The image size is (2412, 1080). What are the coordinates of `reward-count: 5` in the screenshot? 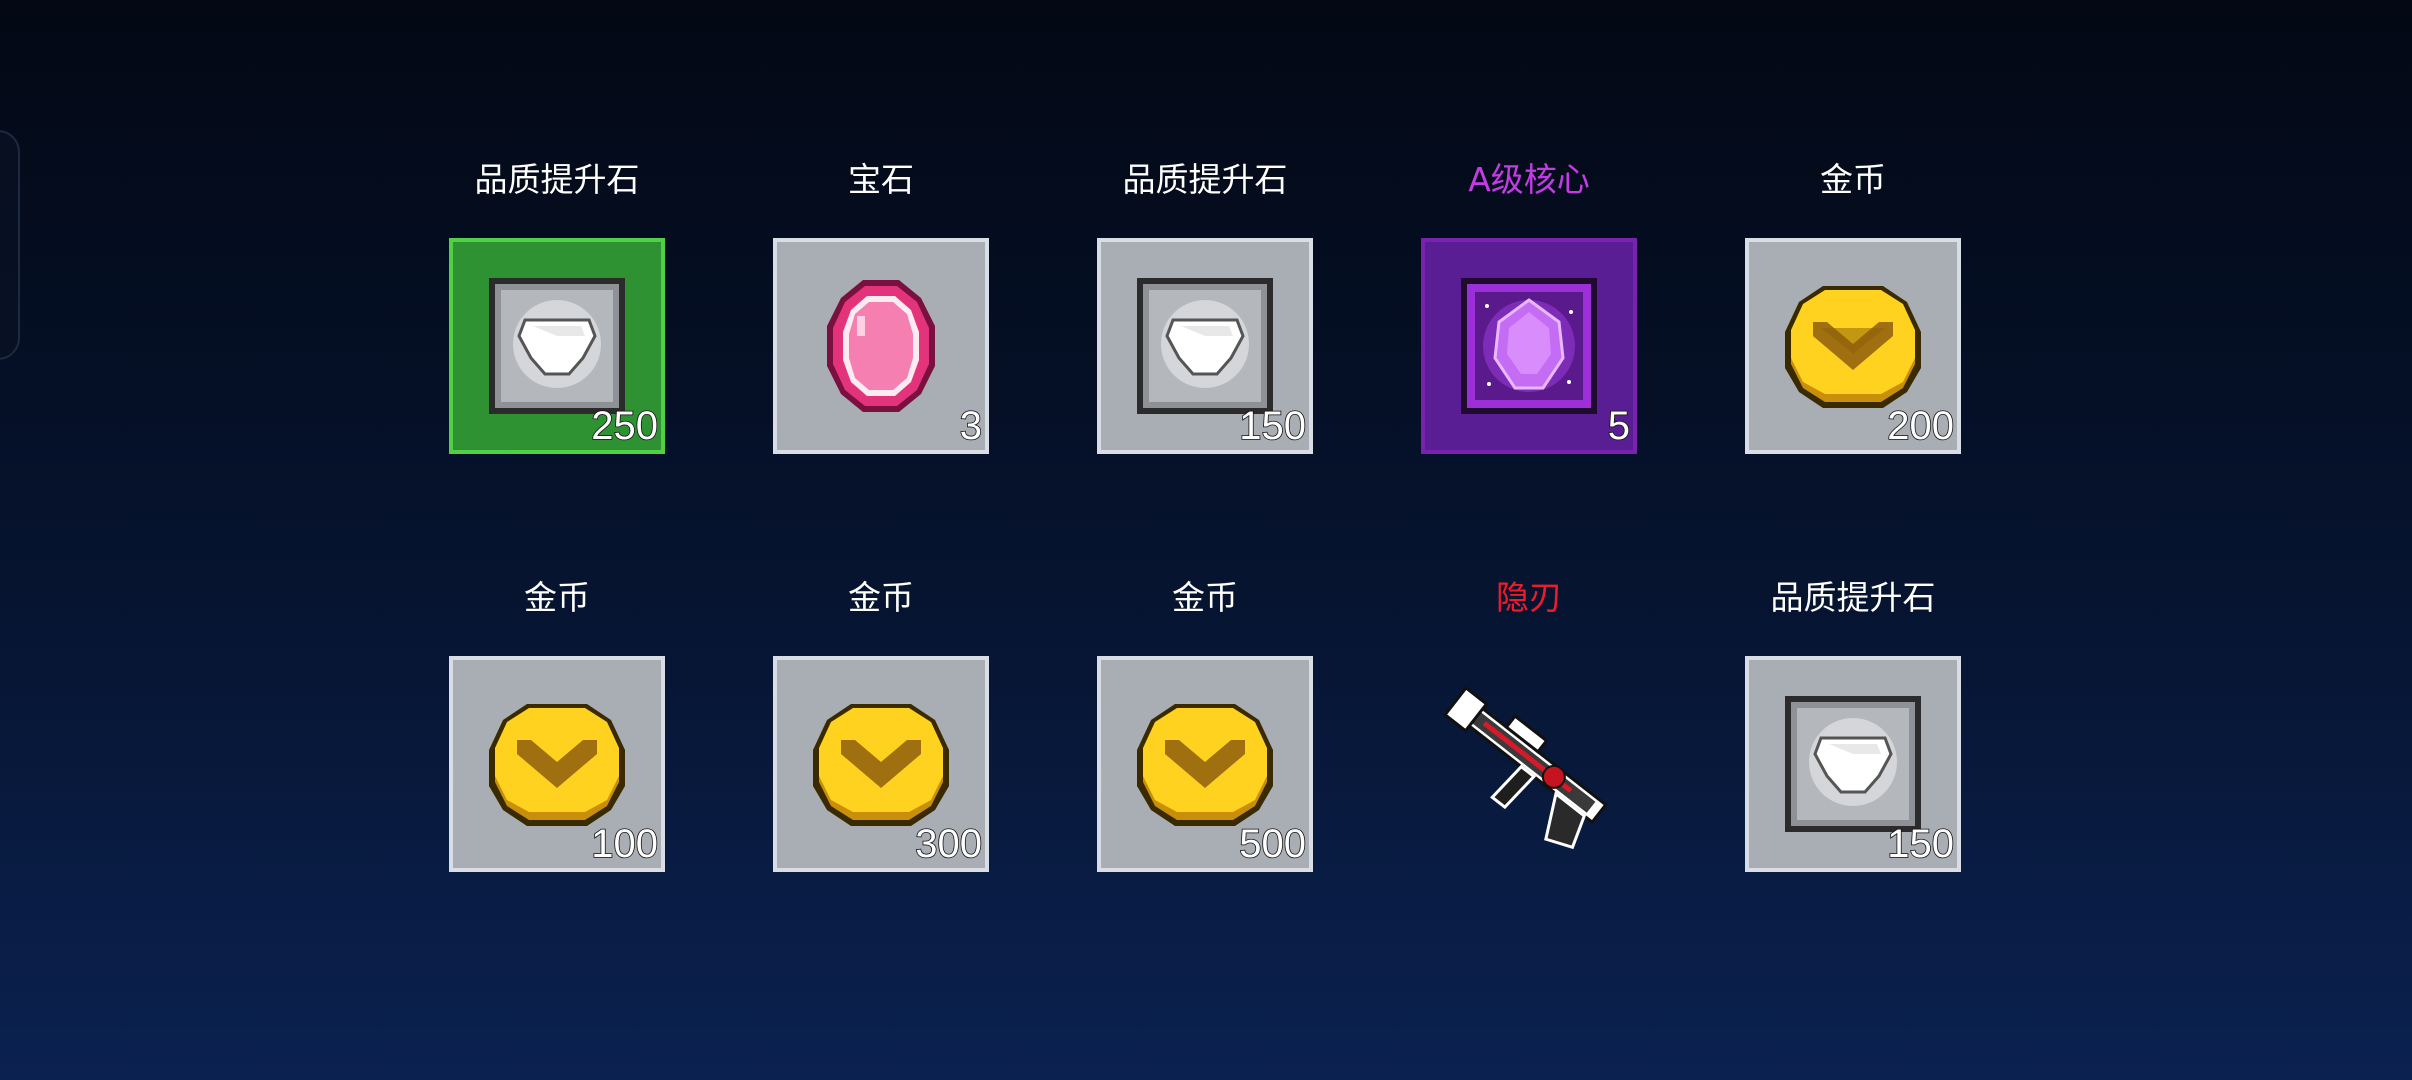 It's located at (1619, 426).